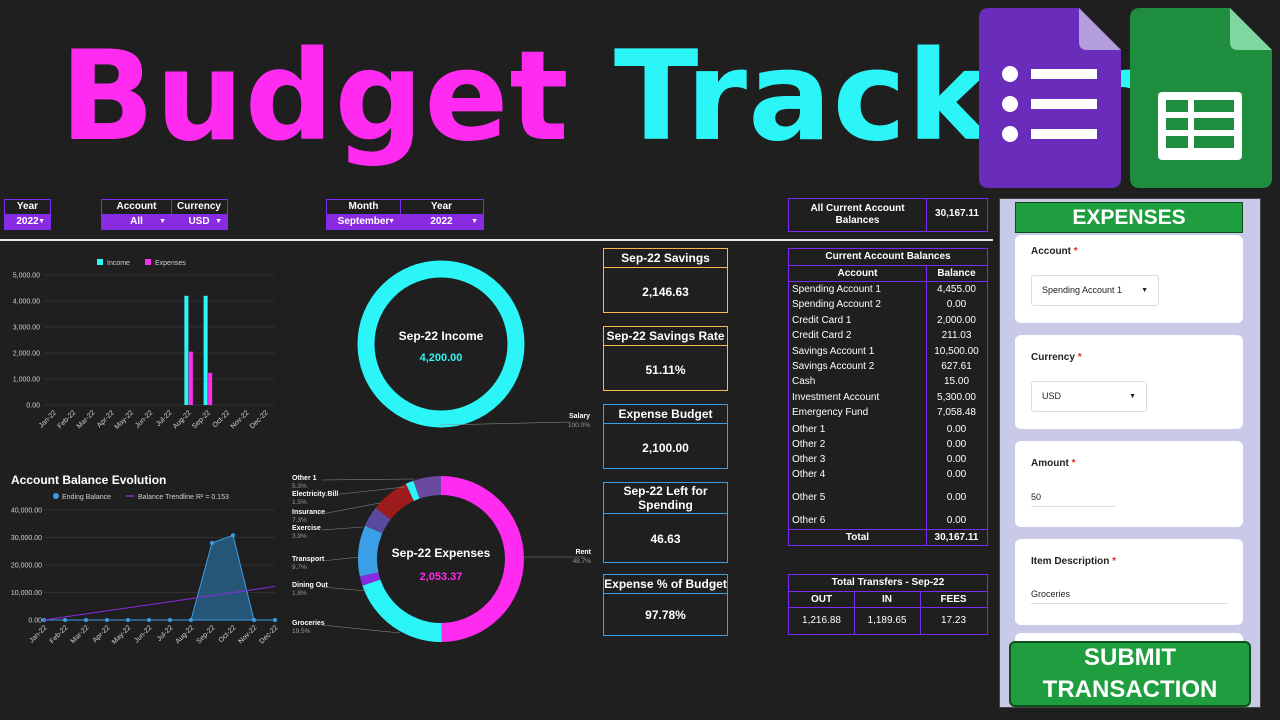  What do you see at coordinates (953, 599) in the screenshot?
I see `transfers-header-fees: FEES` at bounding box center [953, 599].